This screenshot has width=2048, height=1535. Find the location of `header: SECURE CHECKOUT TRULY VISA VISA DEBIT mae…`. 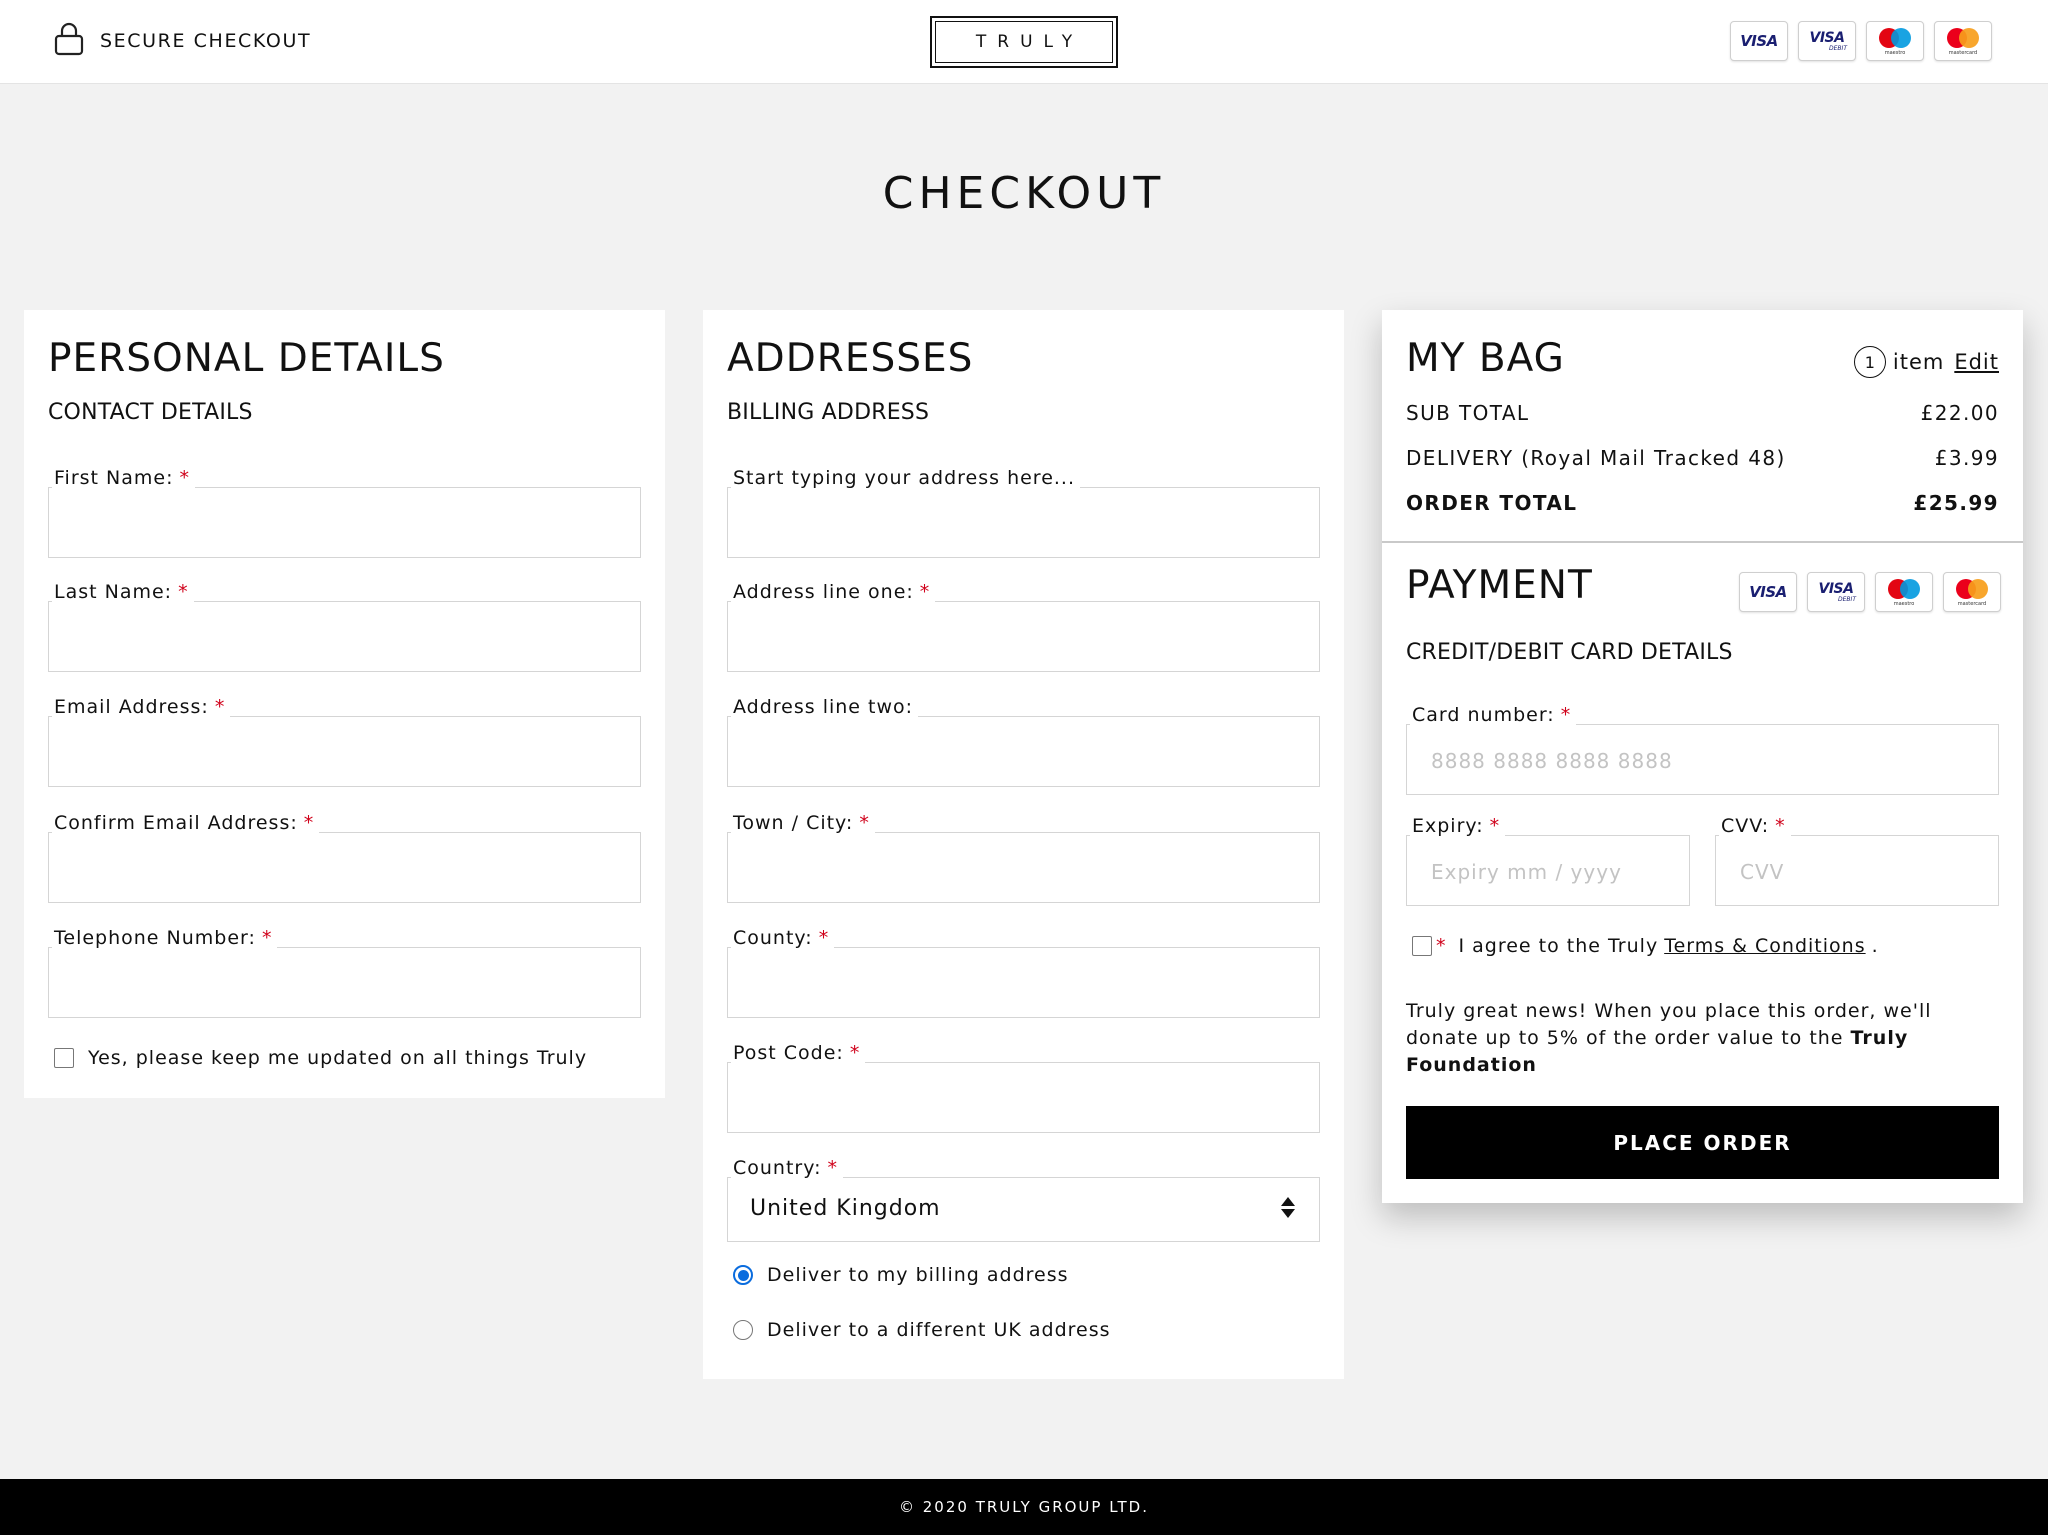

header: SECURE CHECKOUT TRULY VISA VISA DEBIT mae… is located at coordinates (1024, 42).